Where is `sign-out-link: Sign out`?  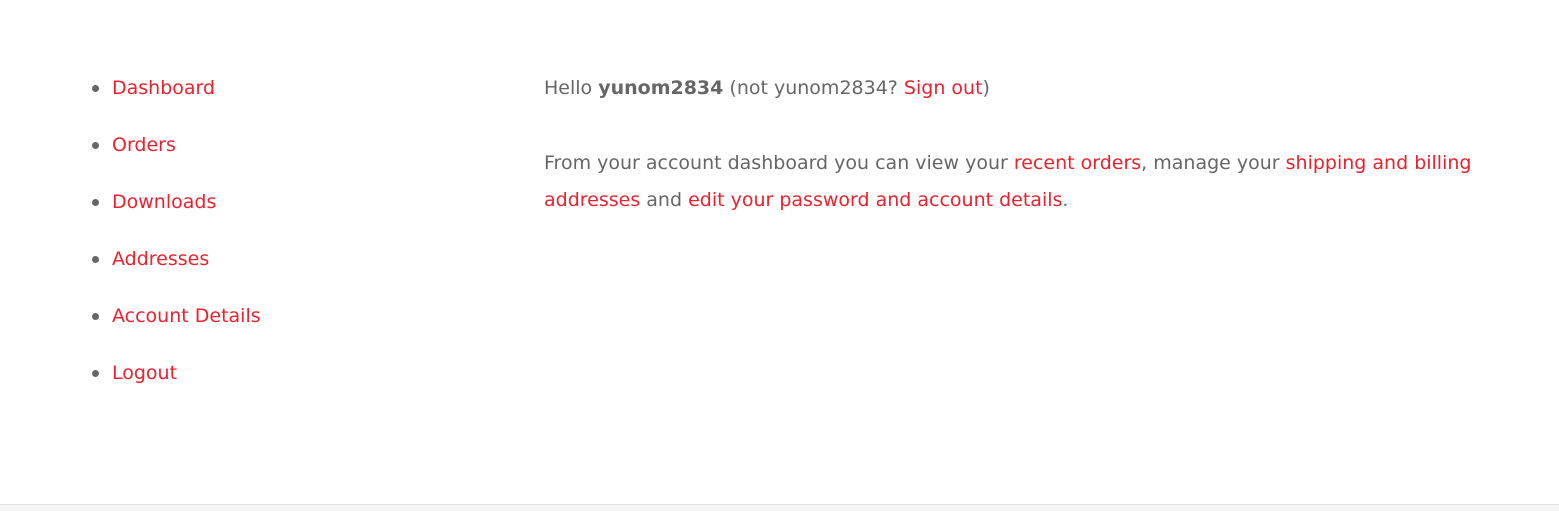
sign-out-link: Sign out is located at coordinates (943, 88).